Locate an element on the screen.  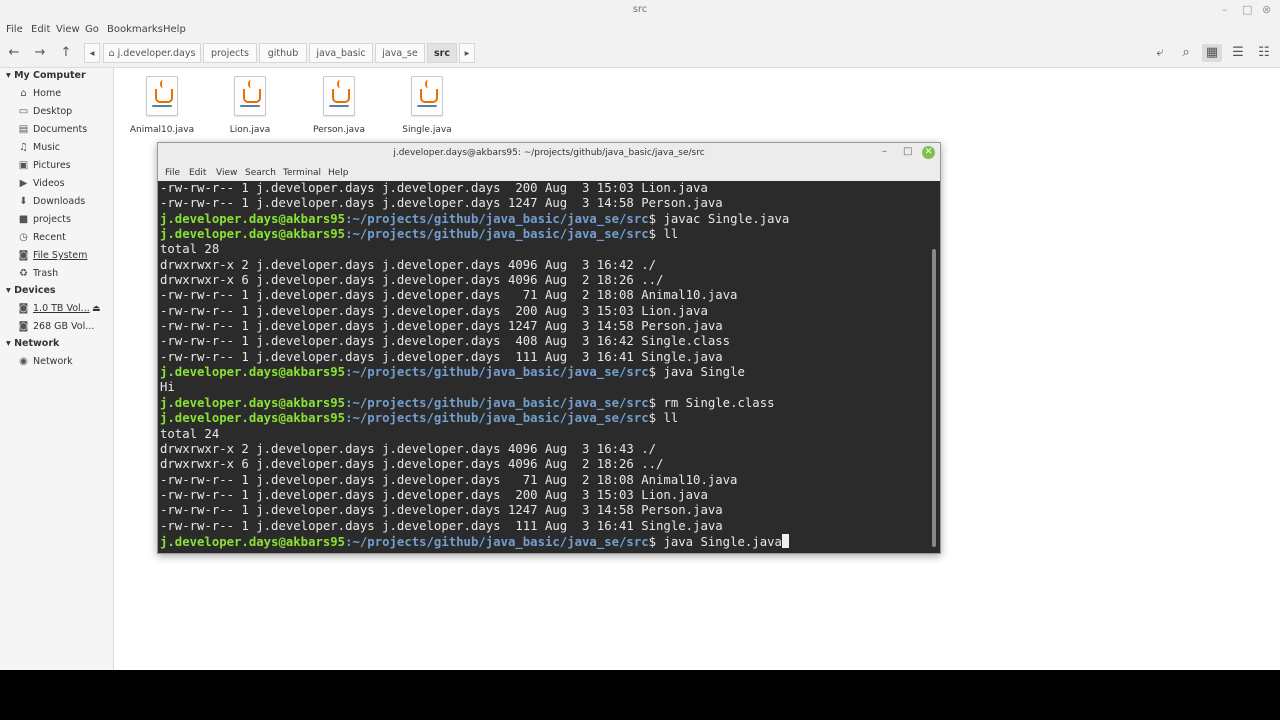
menu-help: Help is located at coordinates (174, 29).